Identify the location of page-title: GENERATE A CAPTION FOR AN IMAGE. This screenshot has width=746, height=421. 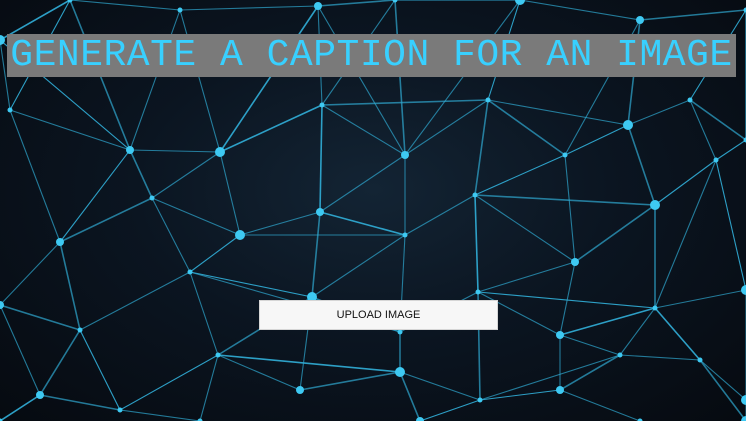
(371, 55).